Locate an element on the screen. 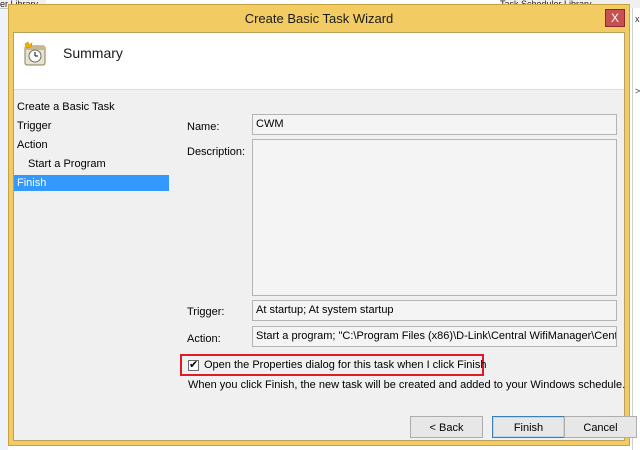 The width and height of the screenshot is (640, 450). description-label: Description: is located at coordinates (216, 152).